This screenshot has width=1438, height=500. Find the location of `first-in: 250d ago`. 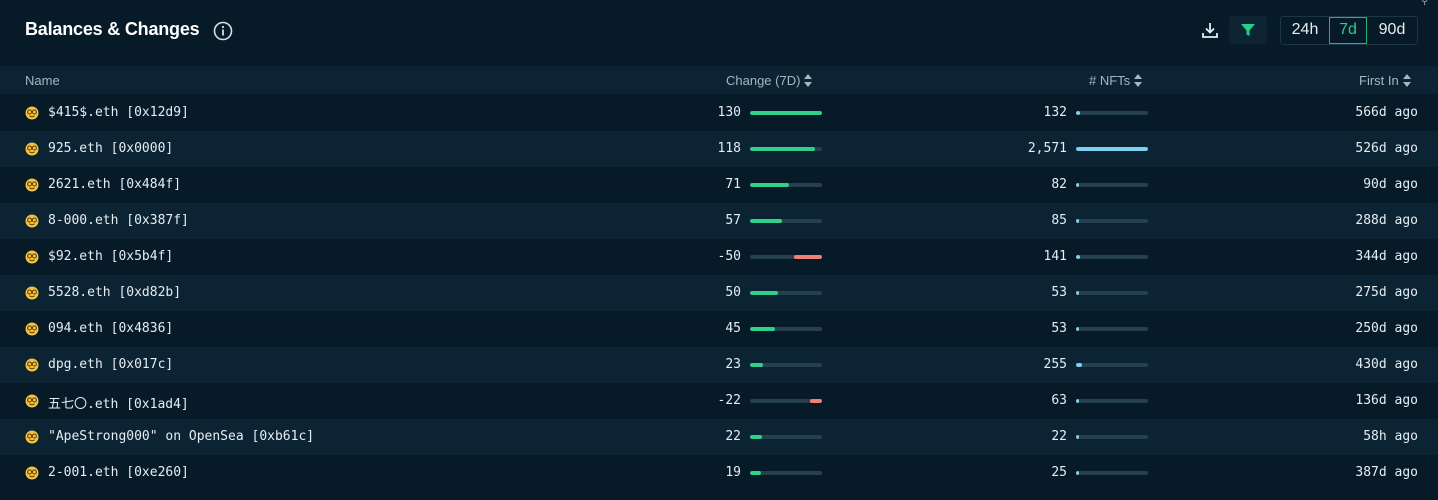

first-in: 250d ago is located at coordinates (1386, 328).